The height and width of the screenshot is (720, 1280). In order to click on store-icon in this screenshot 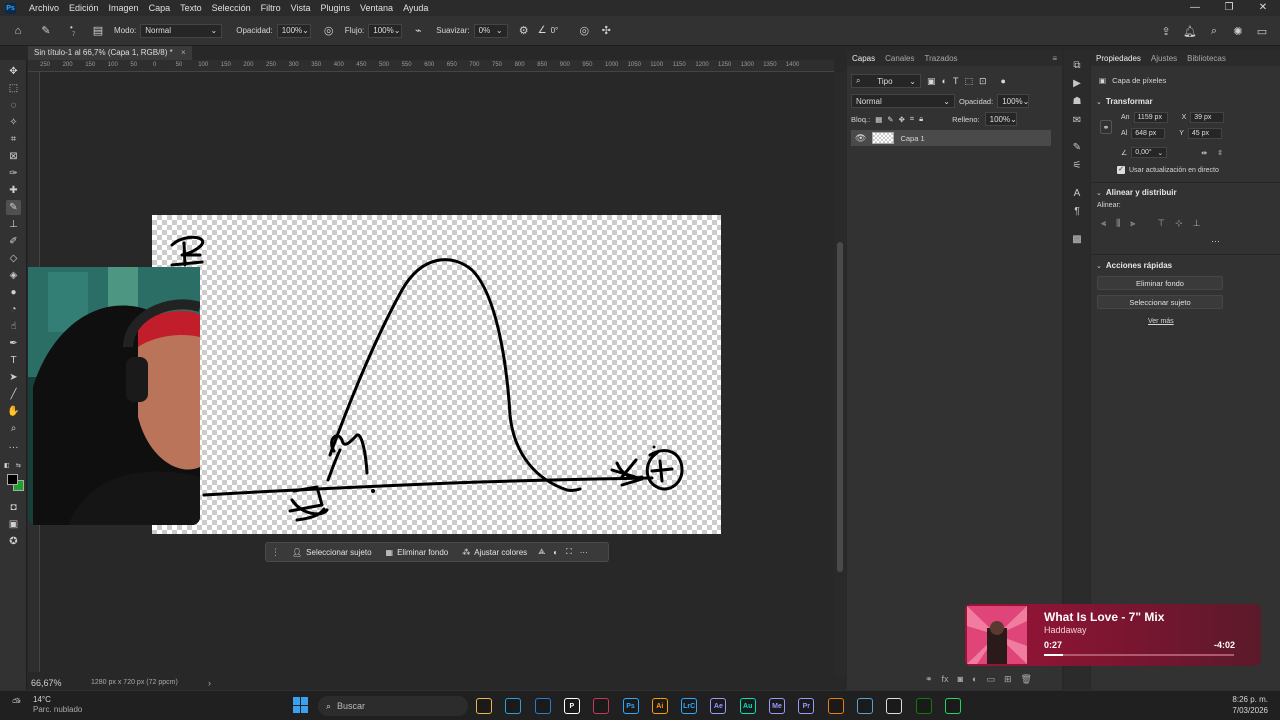, I will do `click(542, 706)`.